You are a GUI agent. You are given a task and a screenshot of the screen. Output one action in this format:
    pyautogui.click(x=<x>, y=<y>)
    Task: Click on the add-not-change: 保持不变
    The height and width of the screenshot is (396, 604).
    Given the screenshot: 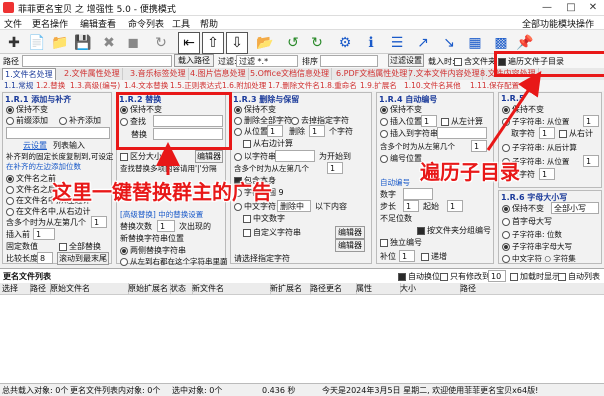 What is the action you would take?
    pyautogui.click(x=27, y=109)
    